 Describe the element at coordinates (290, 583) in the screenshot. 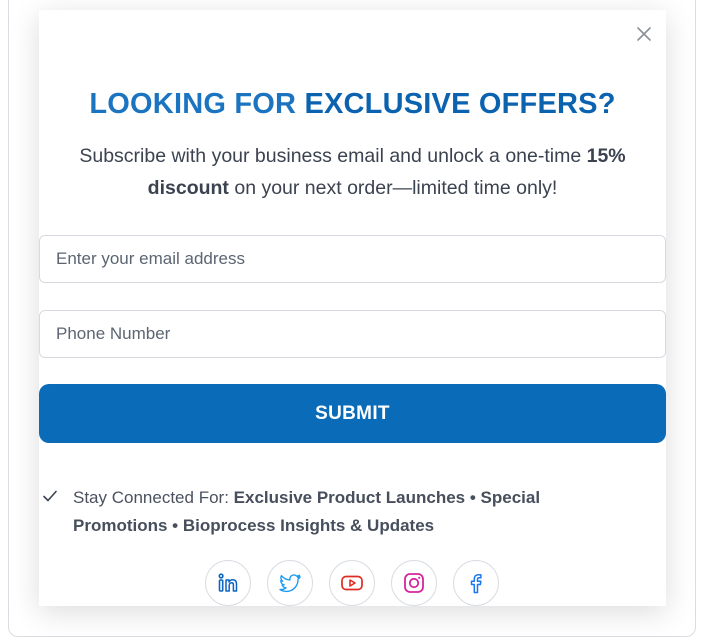

I see `twitter-icon` at that location.